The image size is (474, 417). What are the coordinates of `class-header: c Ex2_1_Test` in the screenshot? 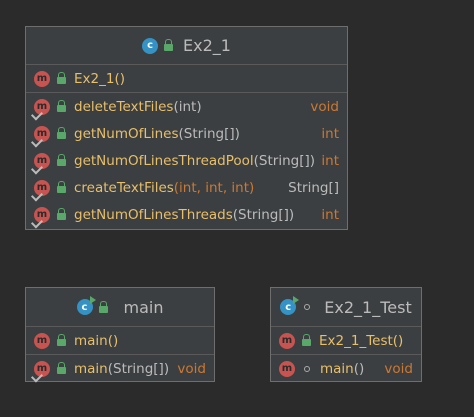 It's located at (346, 307).